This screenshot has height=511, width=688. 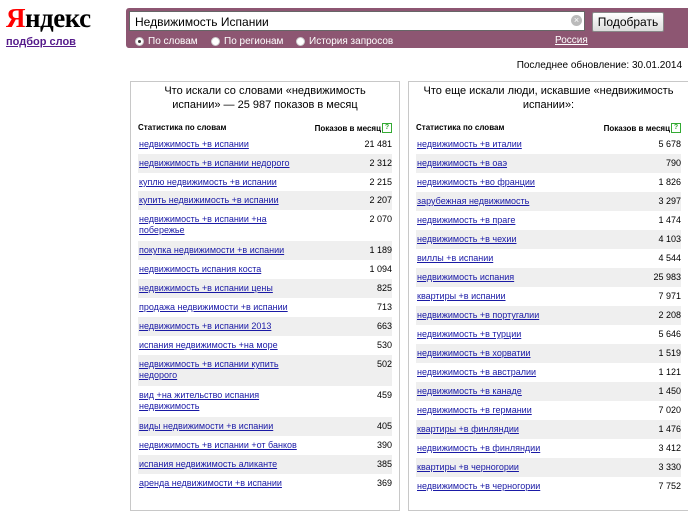 I want to click on count-value: 2 208, so click(x=669, y=315).